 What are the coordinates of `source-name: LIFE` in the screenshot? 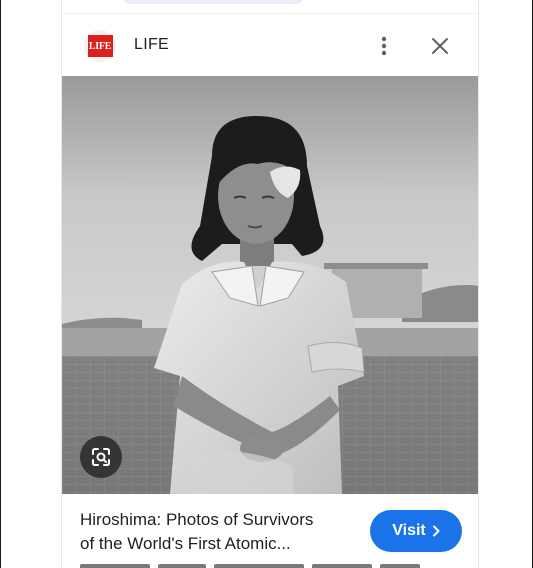 It's located at (151, 45).